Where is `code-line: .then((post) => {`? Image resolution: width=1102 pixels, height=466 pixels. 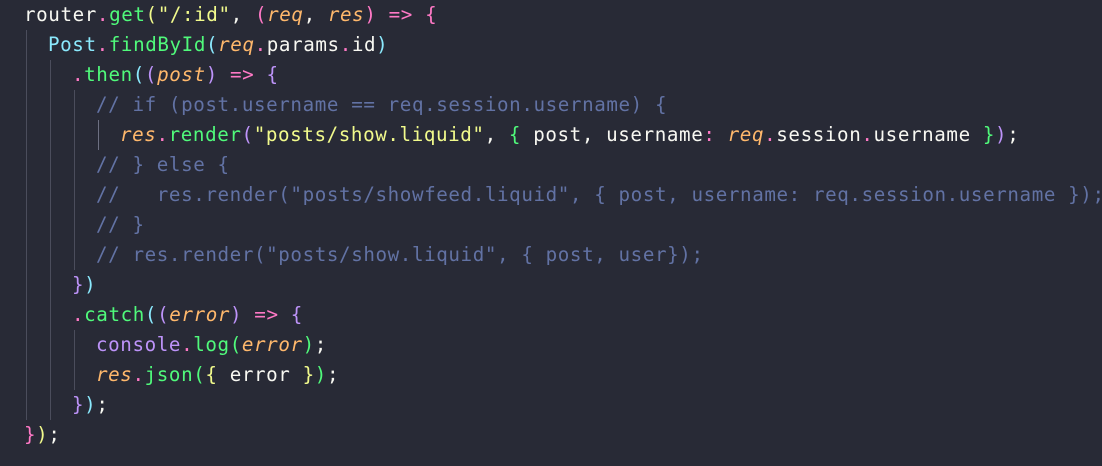 code-line: .then((post) => { is located at coordinates (175, 75).